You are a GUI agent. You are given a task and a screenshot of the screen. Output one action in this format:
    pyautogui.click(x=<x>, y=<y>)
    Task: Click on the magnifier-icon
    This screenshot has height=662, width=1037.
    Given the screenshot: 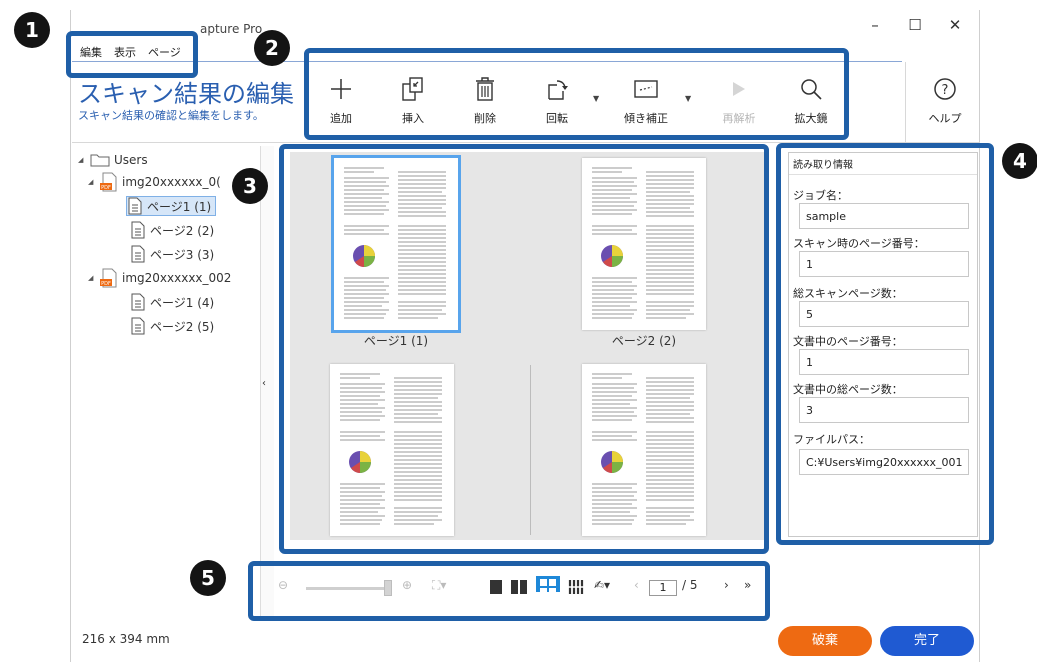 What is the action you would take?
    pyautogui.click(x=811, y=89)
    